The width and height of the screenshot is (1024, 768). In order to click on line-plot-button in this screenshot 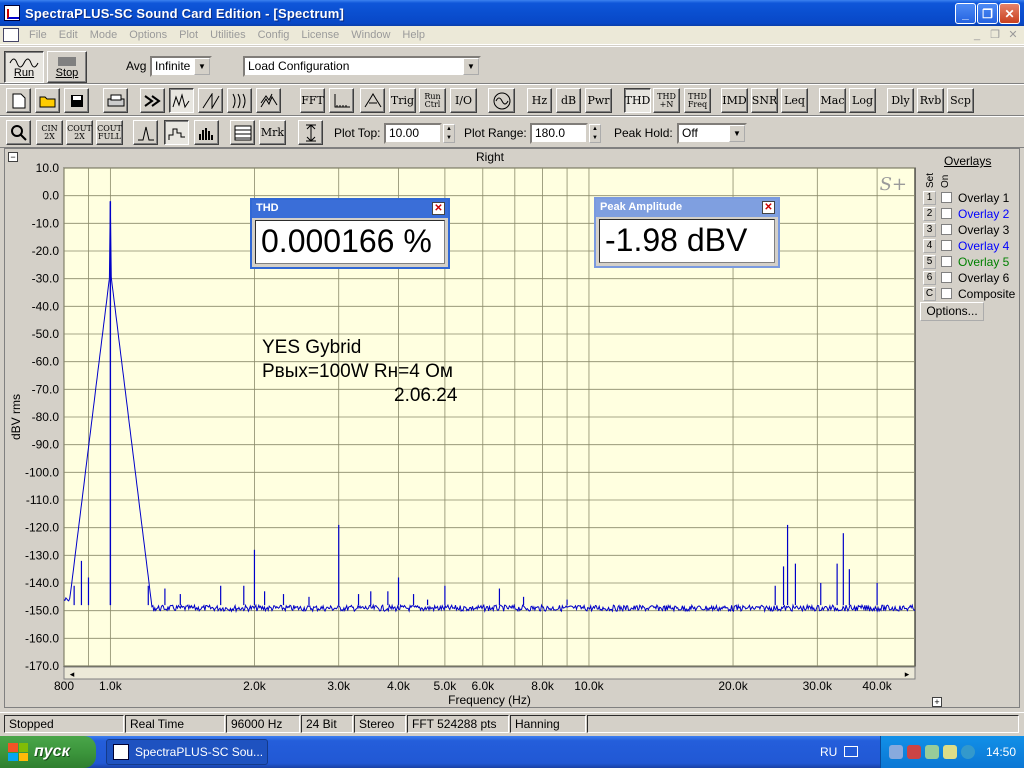, I will do `click(145, 132)`.